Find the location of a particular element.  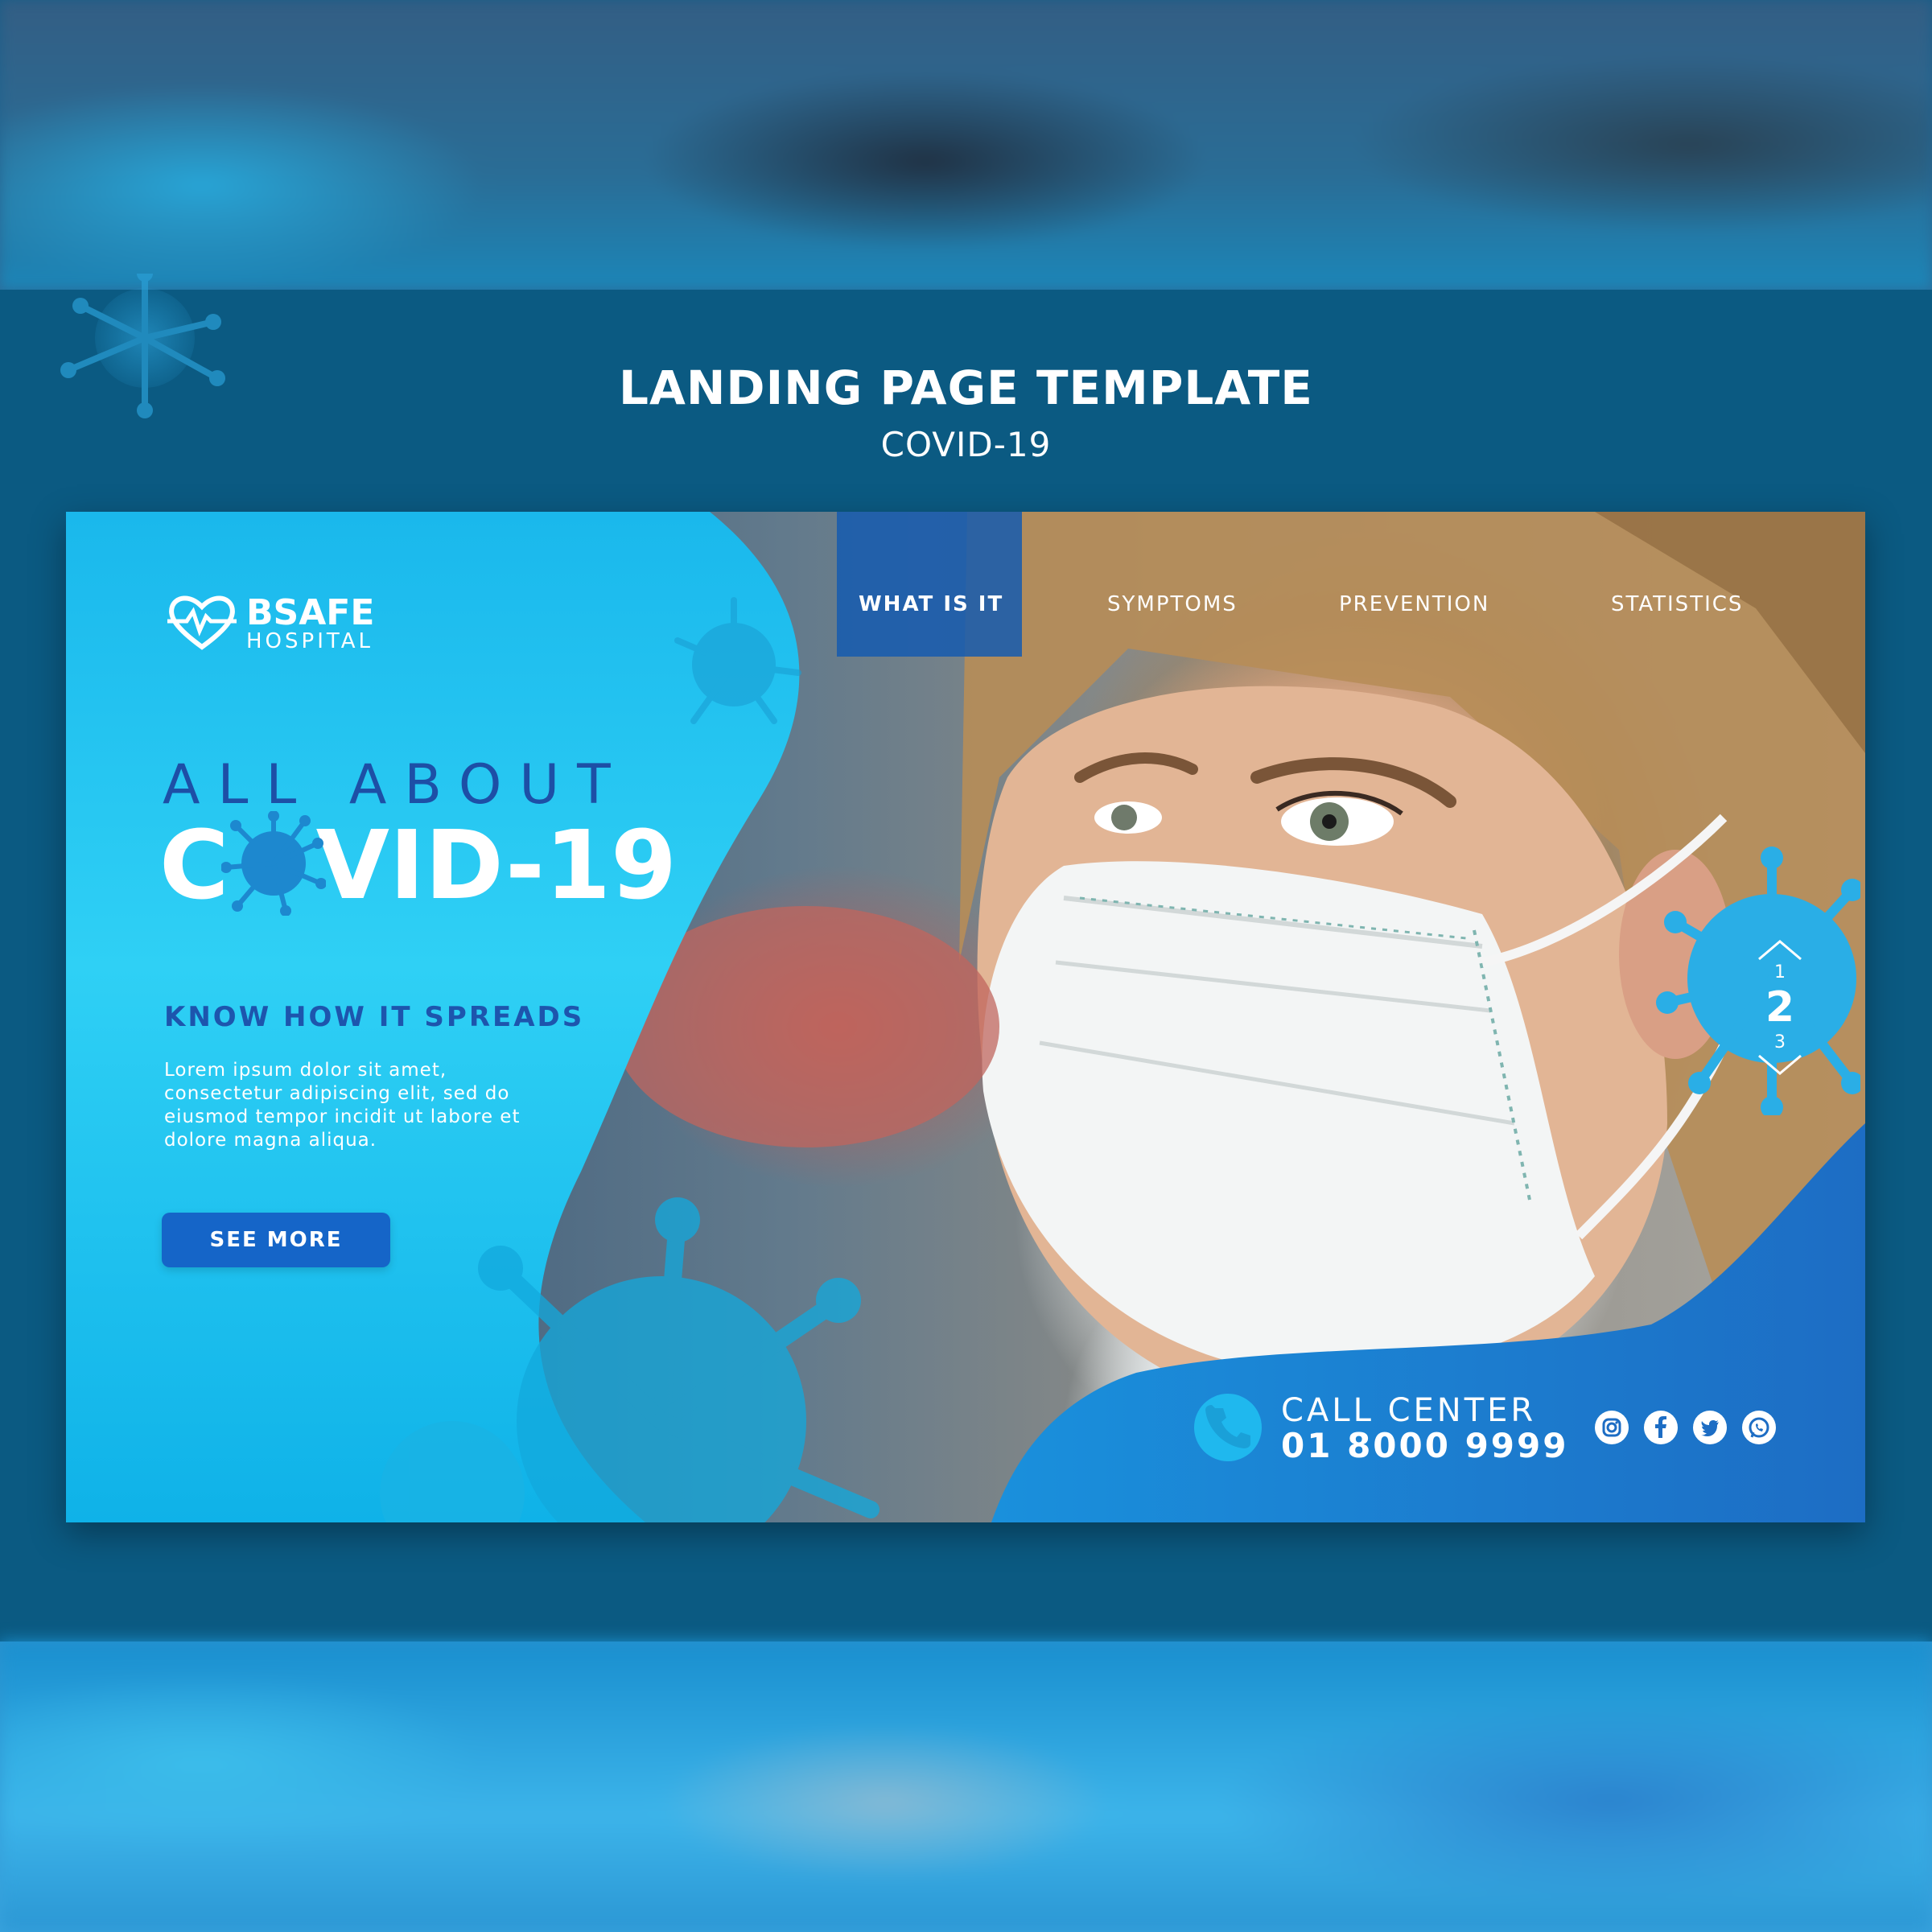

nav-what-is-it: WHAT IS IT is located at coordinates (931, 604).